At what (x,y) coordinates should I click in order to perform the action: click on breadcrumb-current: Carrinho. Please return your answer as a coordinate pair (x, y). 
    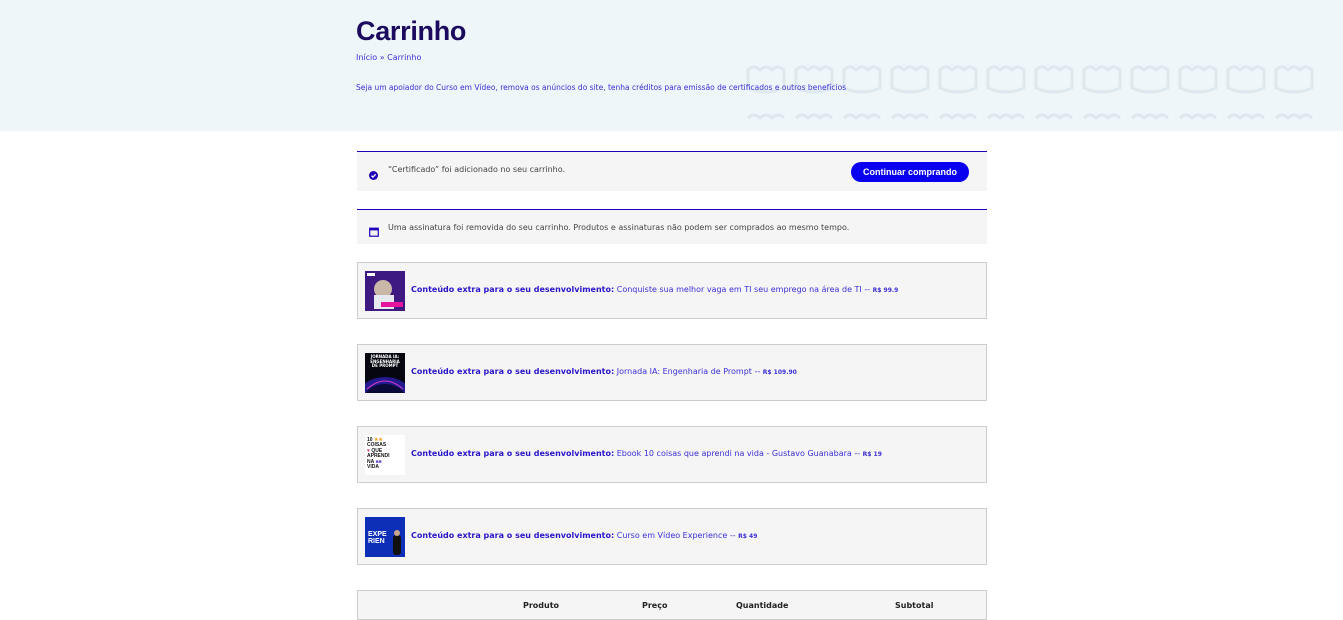
    Looking at the image, I should click on (404, 57).